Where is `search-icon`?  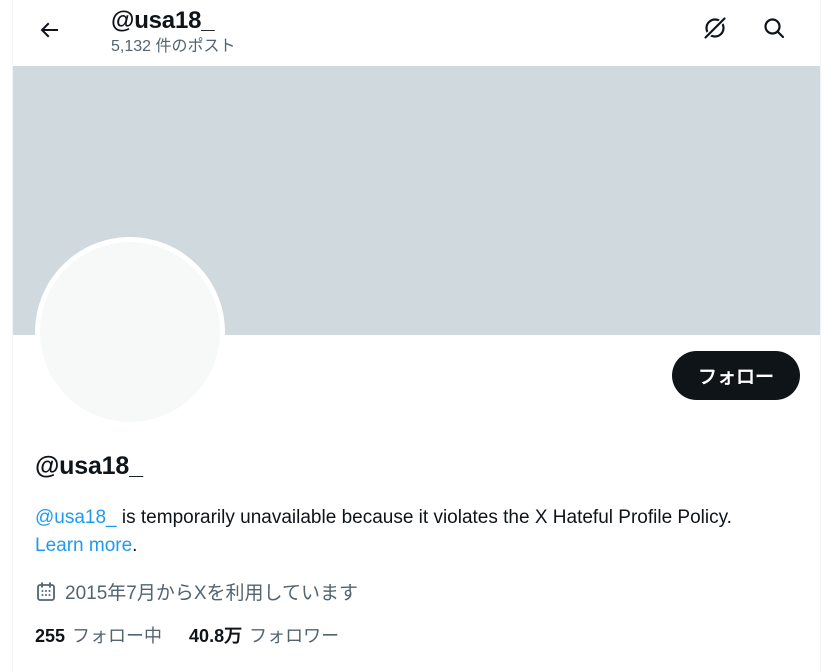
search-icon is located at coordinates (774, 28).